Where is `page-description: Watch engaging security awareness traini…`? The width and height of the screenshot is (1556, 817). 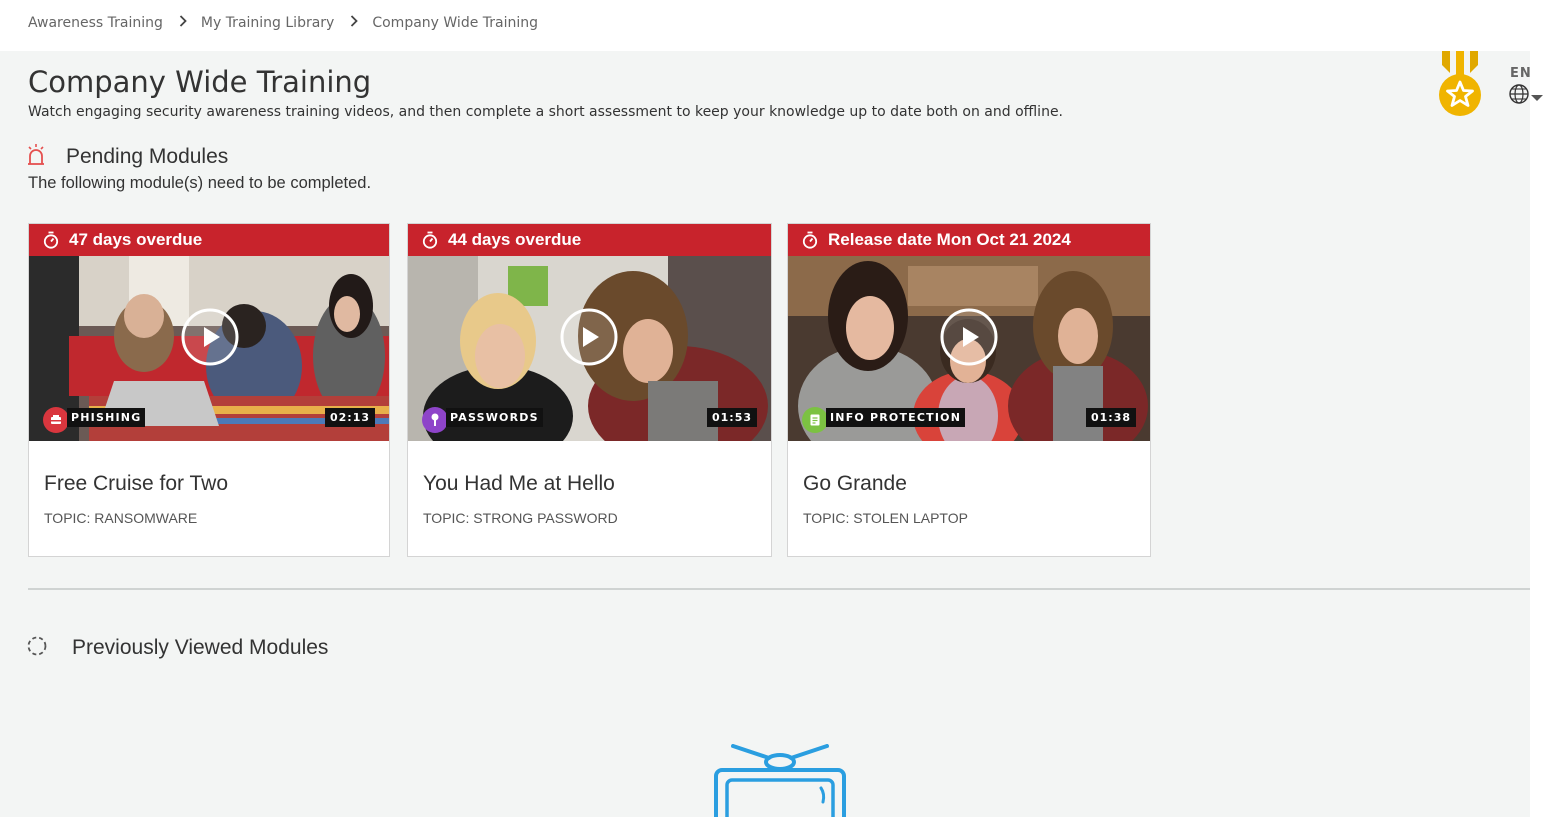
page-description: Watch engaging security awareness traini… is located at coordinates (546, 112).